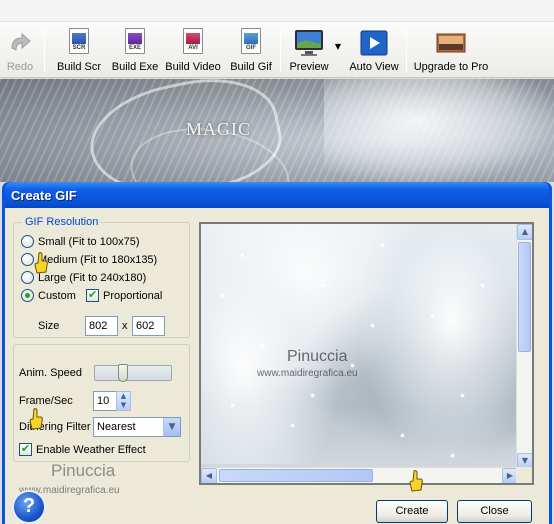  What do you see at coordinates (137, 427) in the screenshot?
I see `dithering-filter-select: Nearest ▼` at bounding box center [137, 427].